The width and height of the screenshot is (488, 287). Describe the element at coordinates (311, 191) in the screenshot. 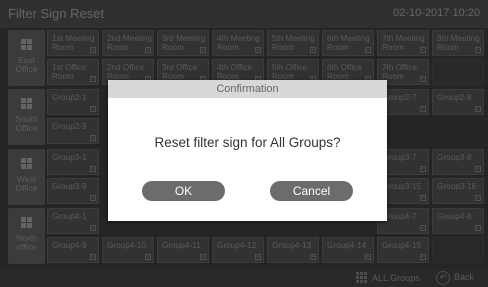

I see `cancel-button: Cancel` at that location.